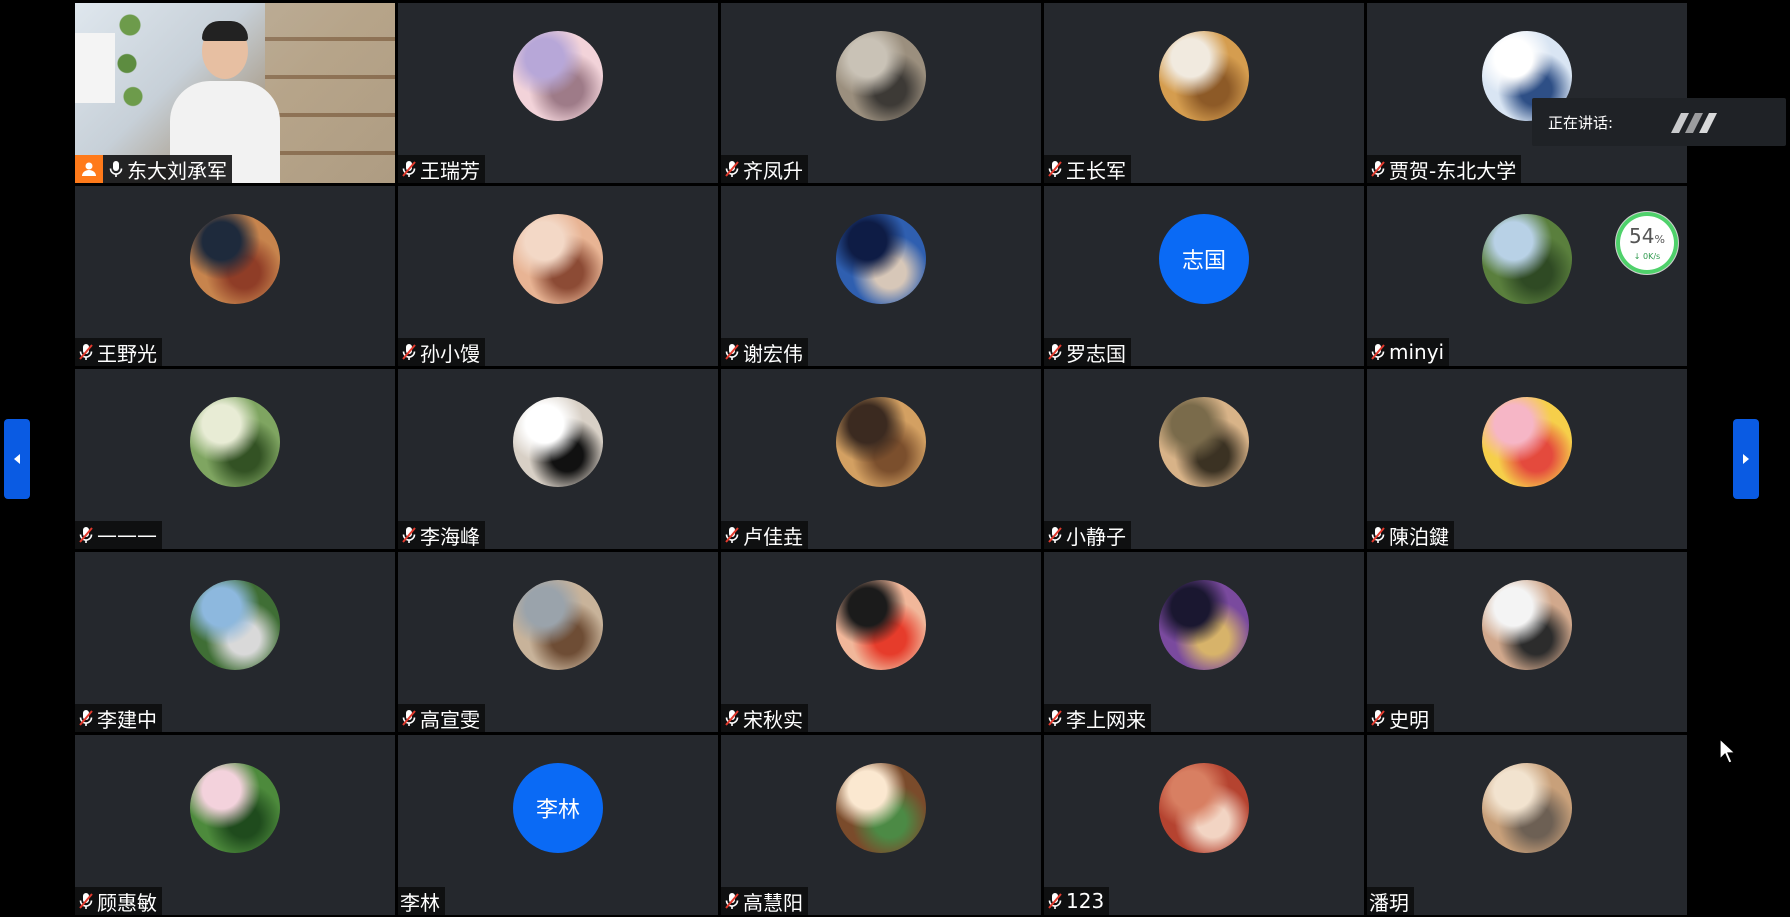 The image size is (1790, 917). Describe the element at coordinates (1087, 535) in the screenshot. I see `name-bar: 小静子` at that location.